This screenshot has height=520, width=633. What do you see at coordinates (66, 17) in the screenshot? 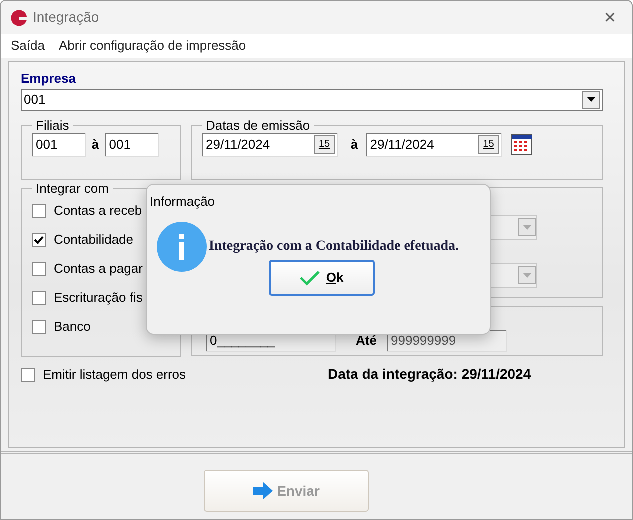
I see `window-title: Integração` at bounding box center [66, 17].